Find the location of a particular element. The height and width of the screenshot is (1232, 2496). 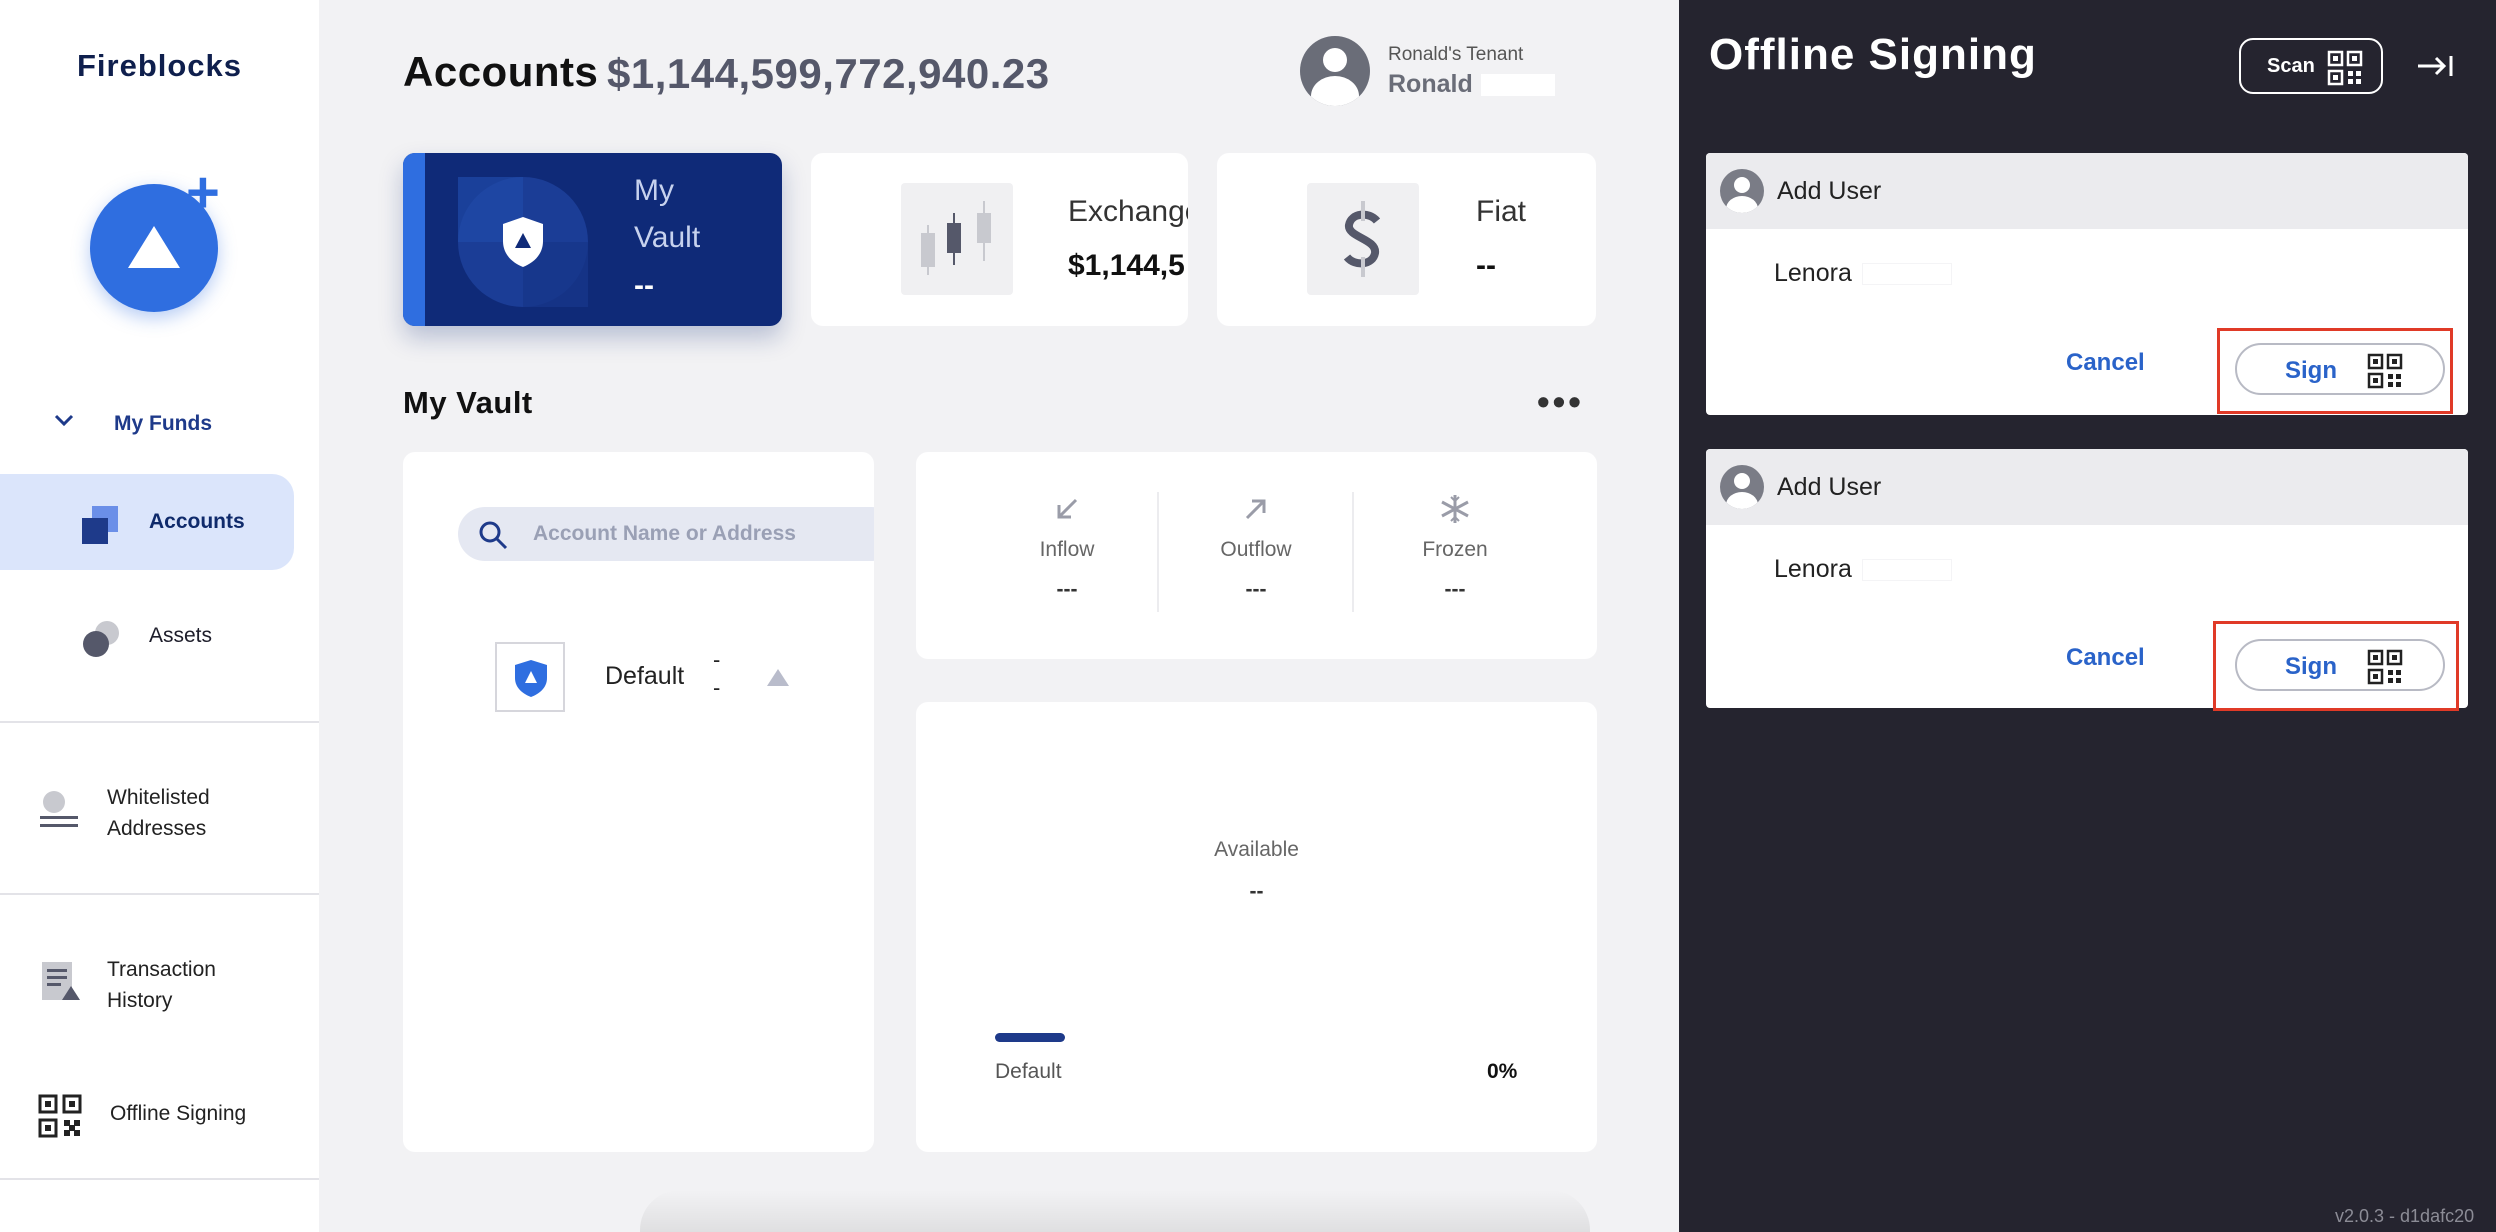

stat-label: Outflow is located at coordinates (1256, 549).